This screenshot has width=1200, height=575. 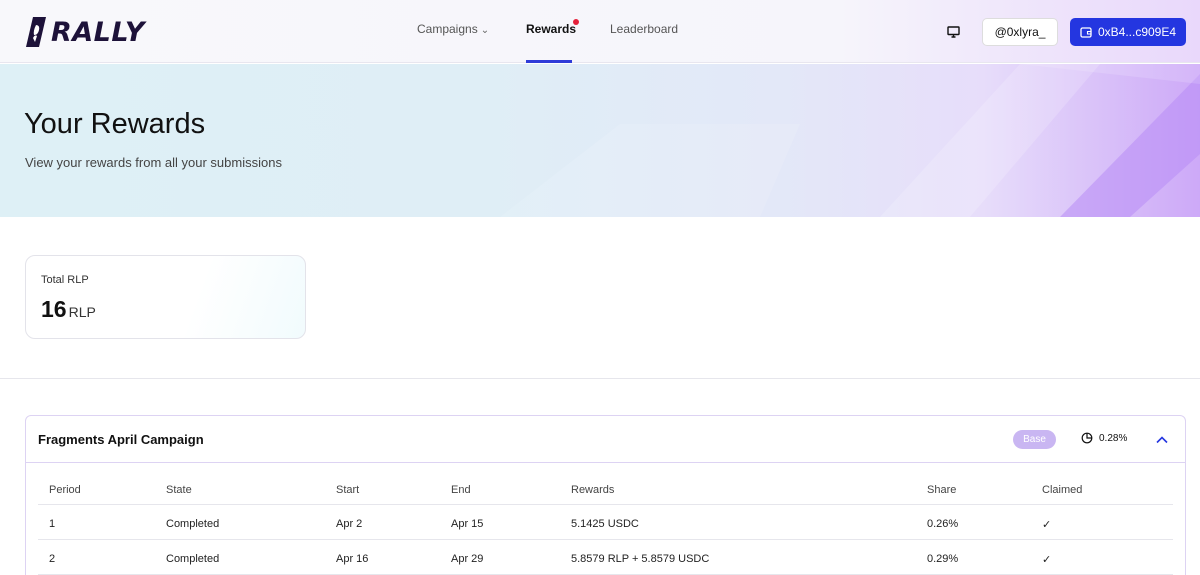 I want to click on column-header: End, so click(x=461, y=490).